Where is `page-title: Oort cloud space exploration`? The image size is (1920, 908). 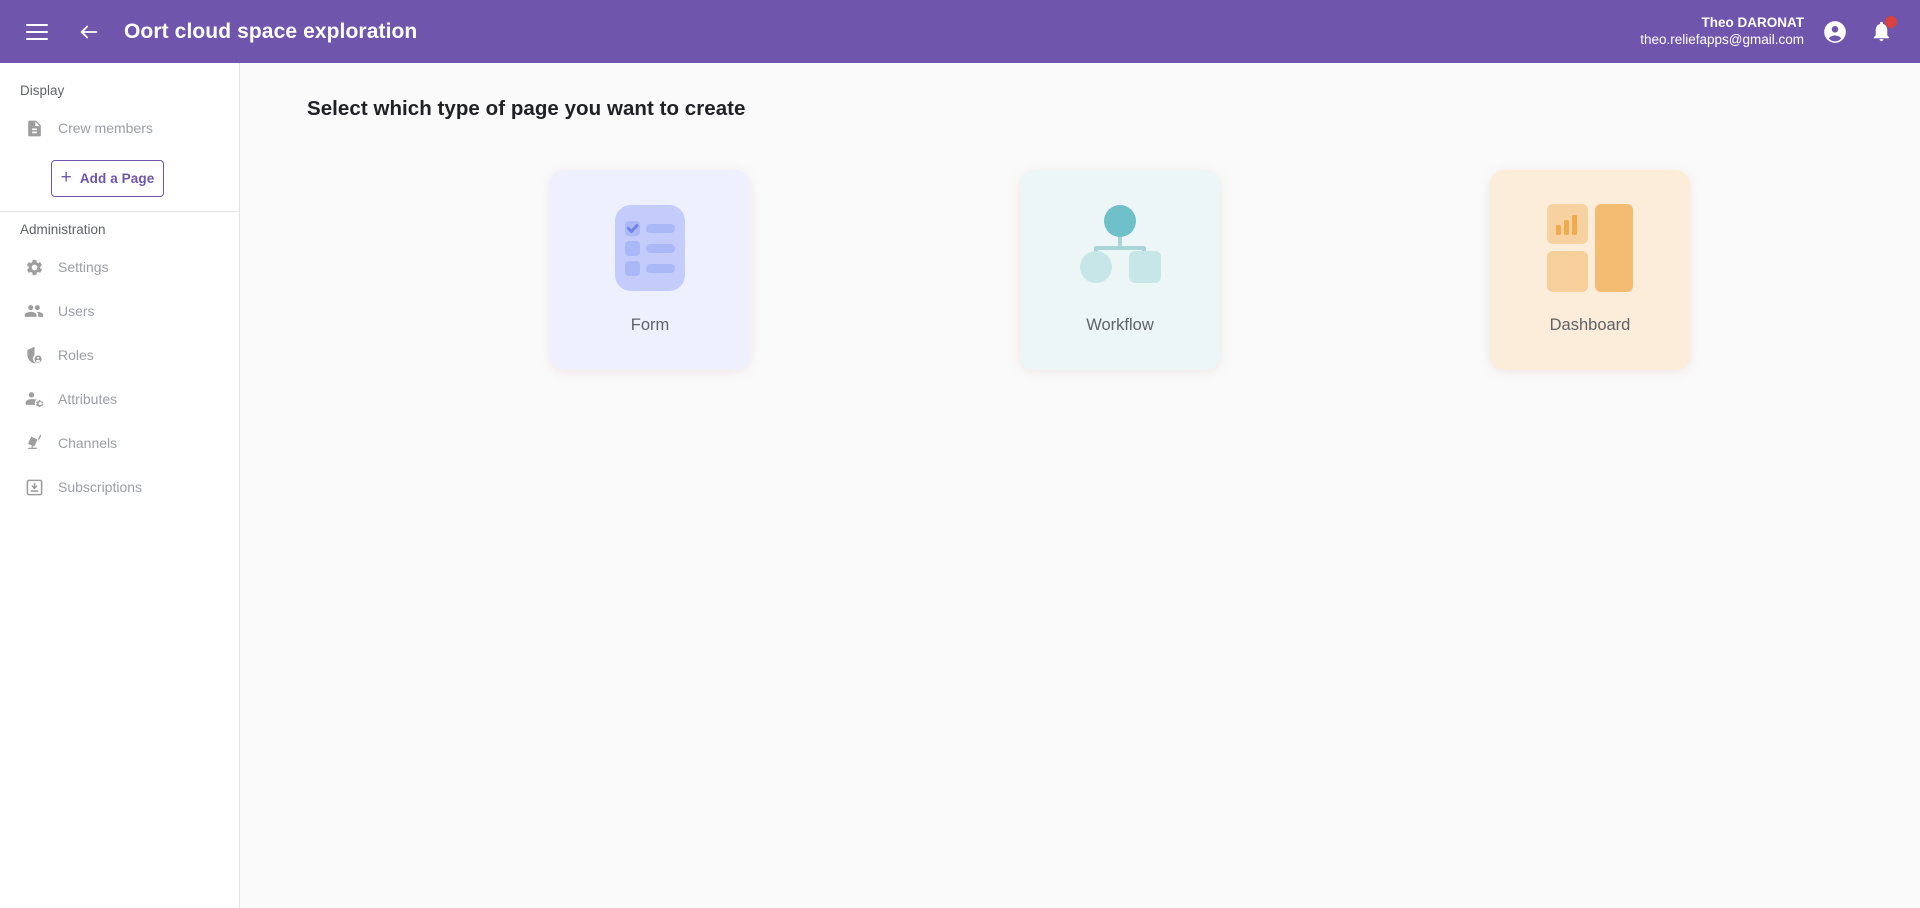 page-title: Oort cloud space exploration is located at coordinates (271, 31).